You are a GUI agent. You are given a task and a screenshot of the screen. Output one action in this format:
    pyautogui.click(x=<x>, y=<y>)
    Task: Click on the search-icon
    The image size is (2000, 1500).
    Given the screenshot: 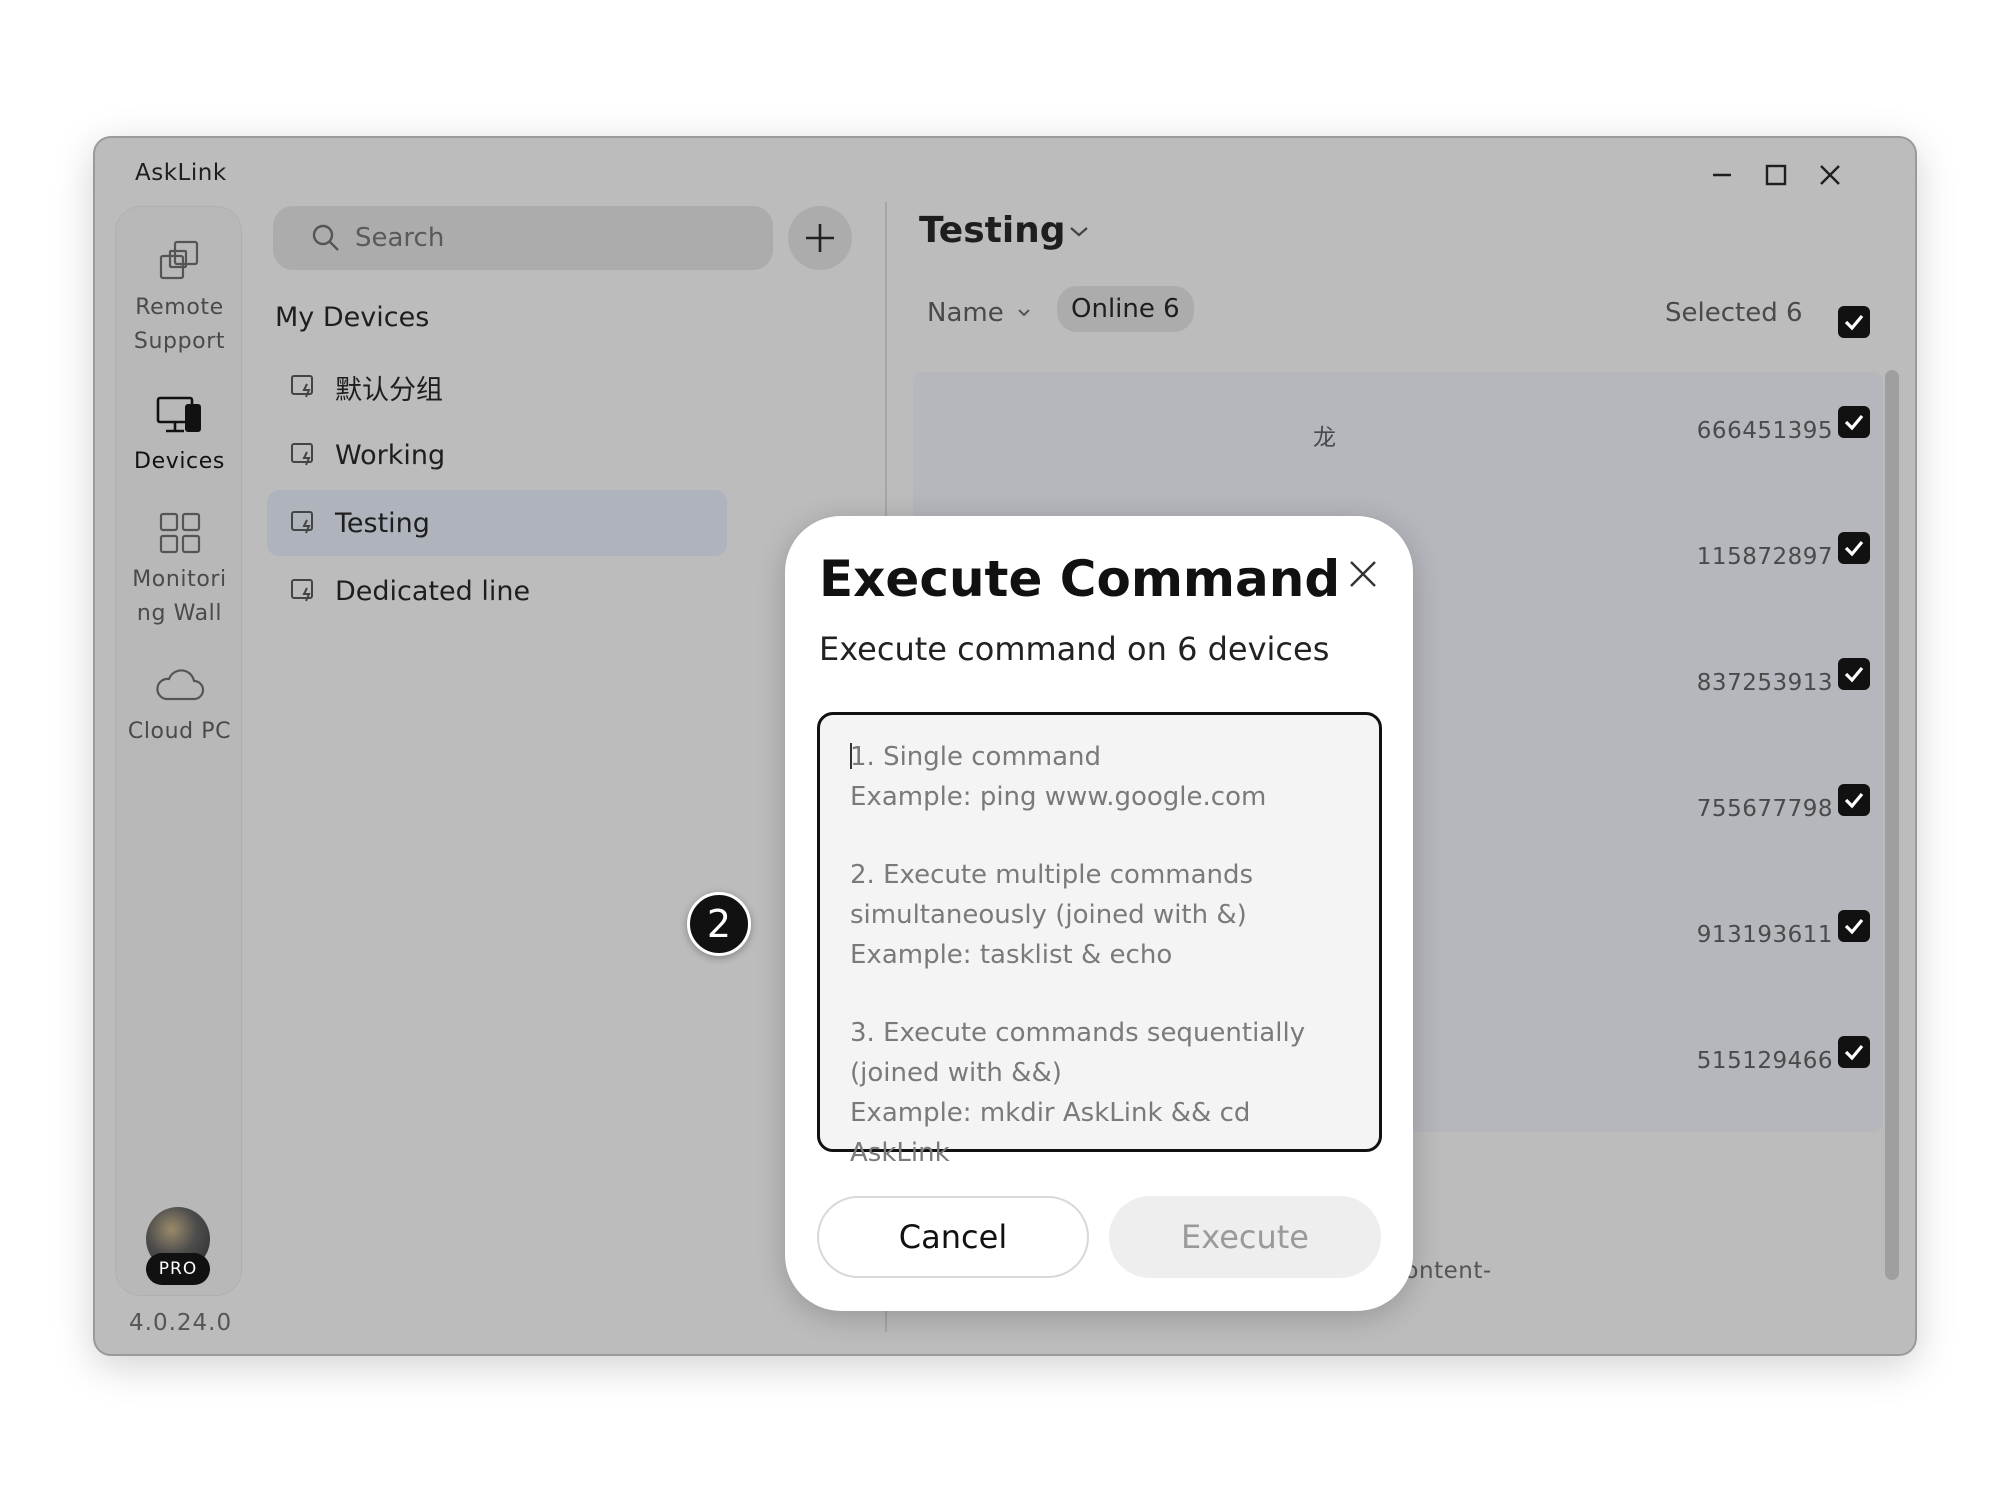 What is the action you would take?
    pyautogui.click(x=325, y=237)
    